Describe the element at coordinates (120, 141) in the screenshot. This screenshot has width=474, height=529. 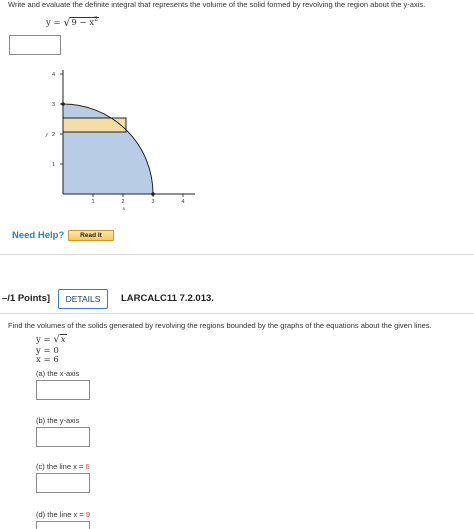
I see `region-graph: 4 3 2 1 y 1 2 3 4 x` at that location.